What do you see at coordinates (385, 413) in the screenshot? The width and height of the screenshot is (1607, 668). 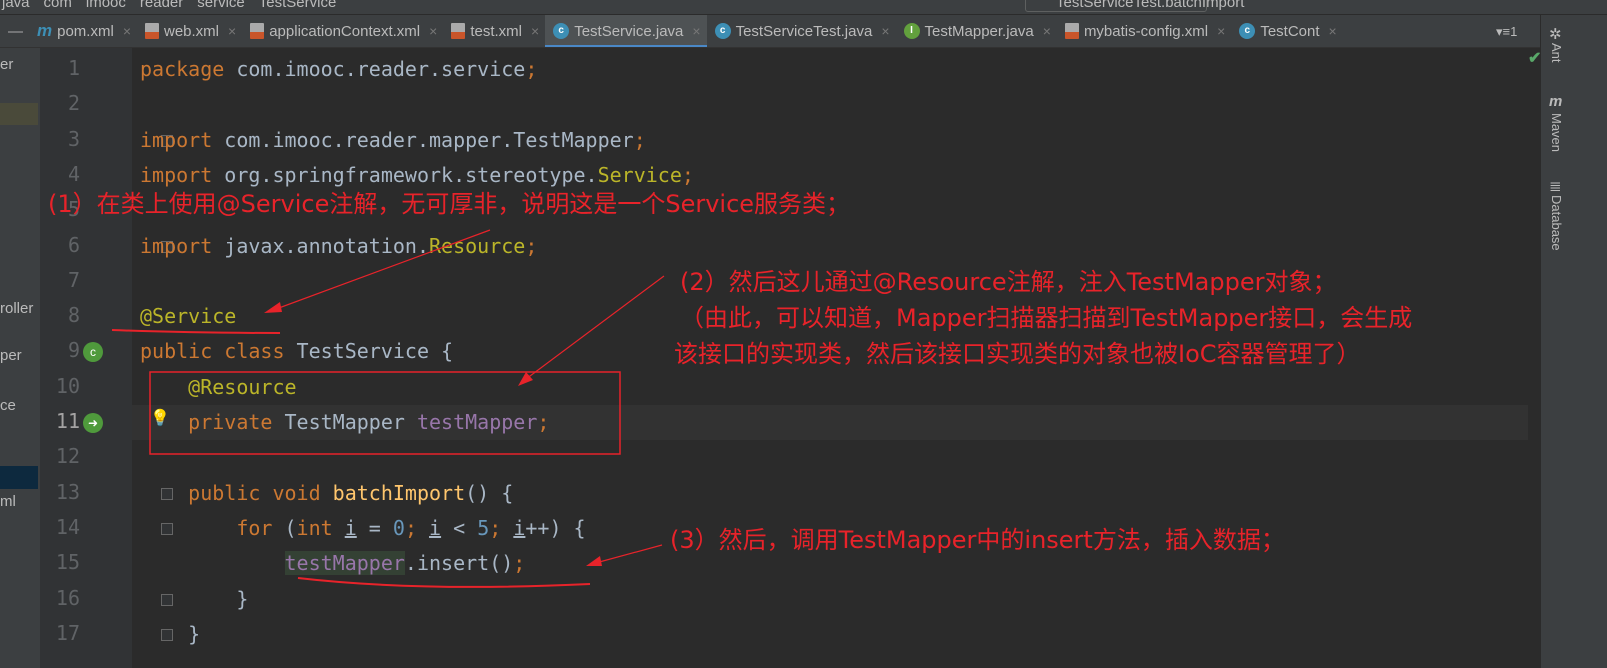 I see `annotation-box` at bounding box center [385, 413].